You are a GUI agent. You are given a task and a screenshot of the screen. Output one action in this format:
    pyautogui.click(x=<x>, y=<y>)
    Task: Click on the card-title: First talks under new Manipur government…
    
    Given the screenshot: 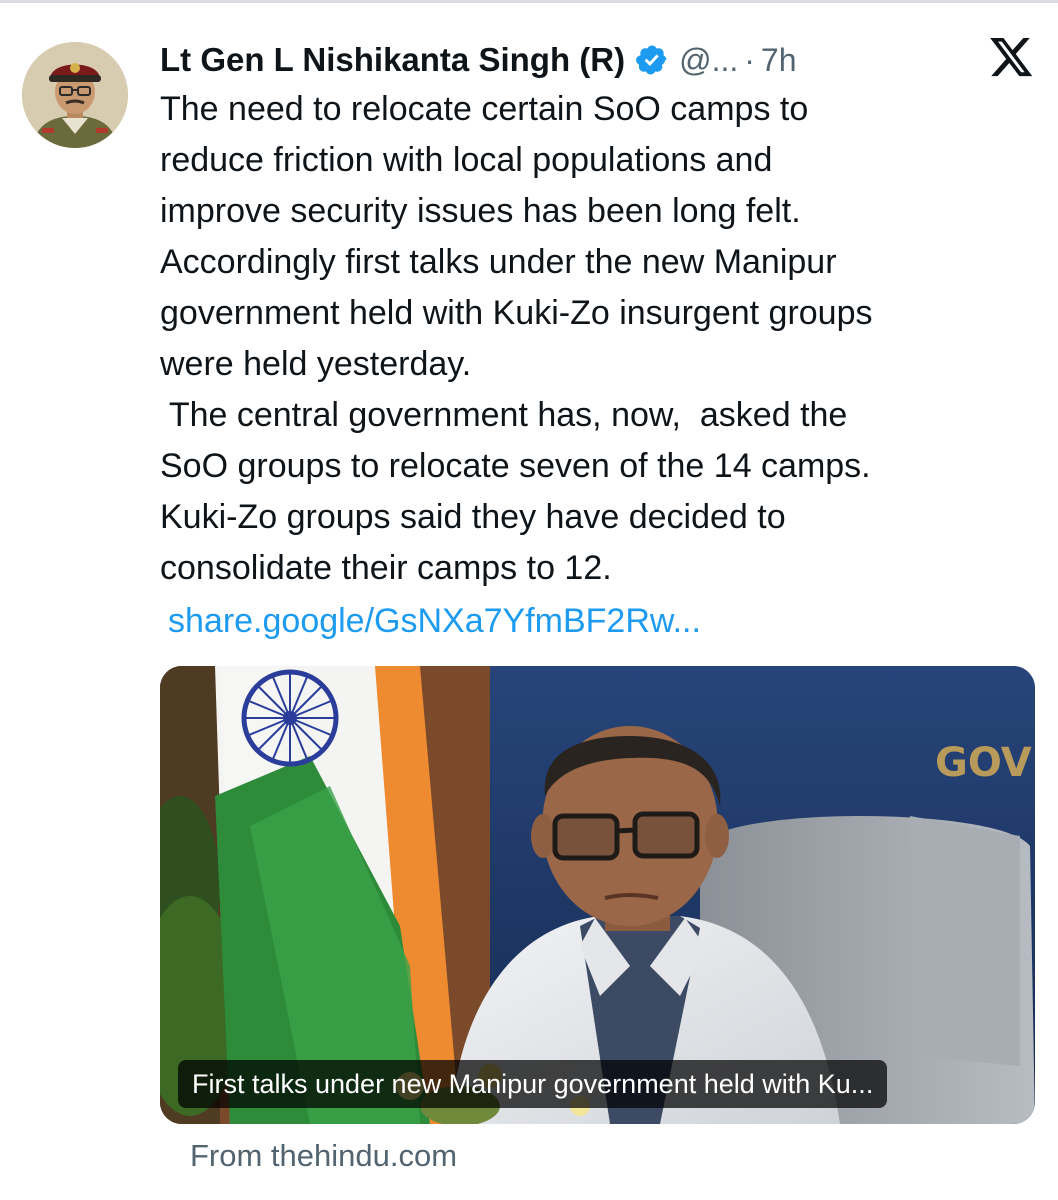 What is the action you would take?
    pyautogui.click(x=533, y=1084)
    